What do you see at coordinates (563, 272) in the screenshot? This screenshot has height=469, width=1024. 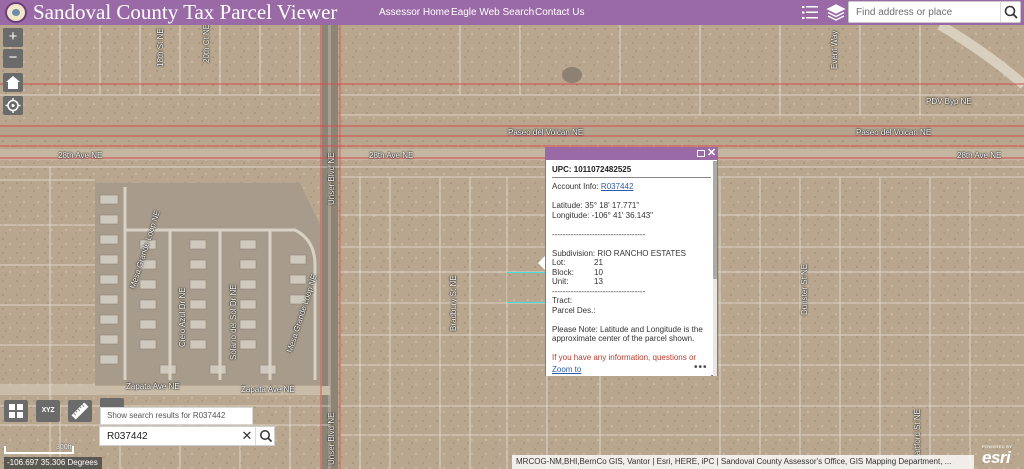 I see `block-label: Block:` at bounding box center [563, 272].